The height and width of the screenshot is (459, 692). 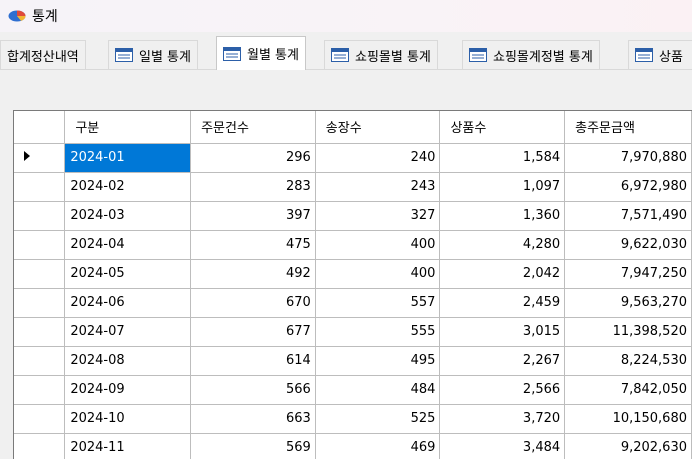 I want to click on grid-cell: 7,571,490, so click(x=628, y=216).